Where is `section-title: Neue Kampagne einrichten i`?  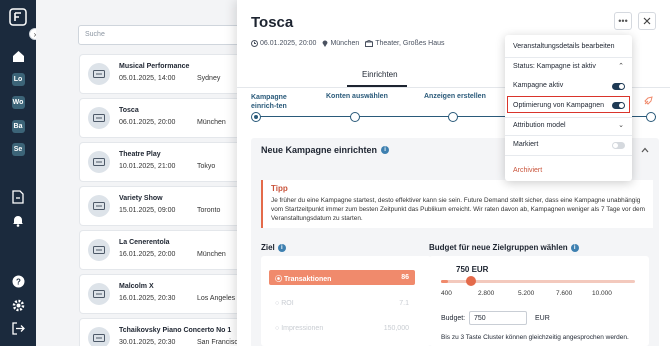
section-title: Neue Kampagne einrichten i is located at coordinates (325, 150).